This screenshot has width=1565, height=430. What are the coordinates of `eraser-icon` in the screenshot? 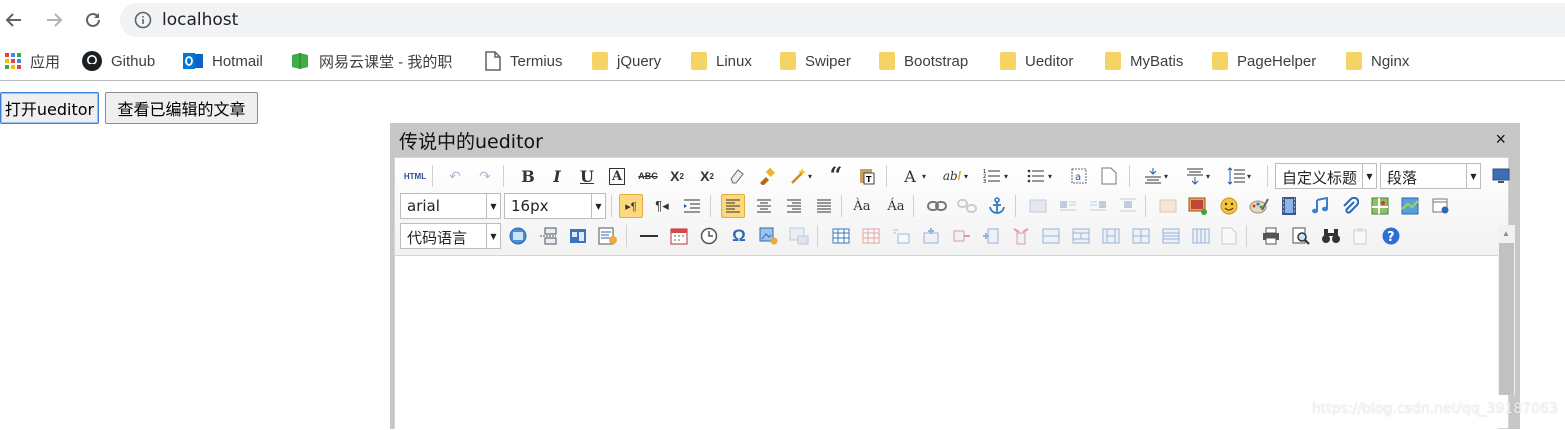 It's located at (737, 176).